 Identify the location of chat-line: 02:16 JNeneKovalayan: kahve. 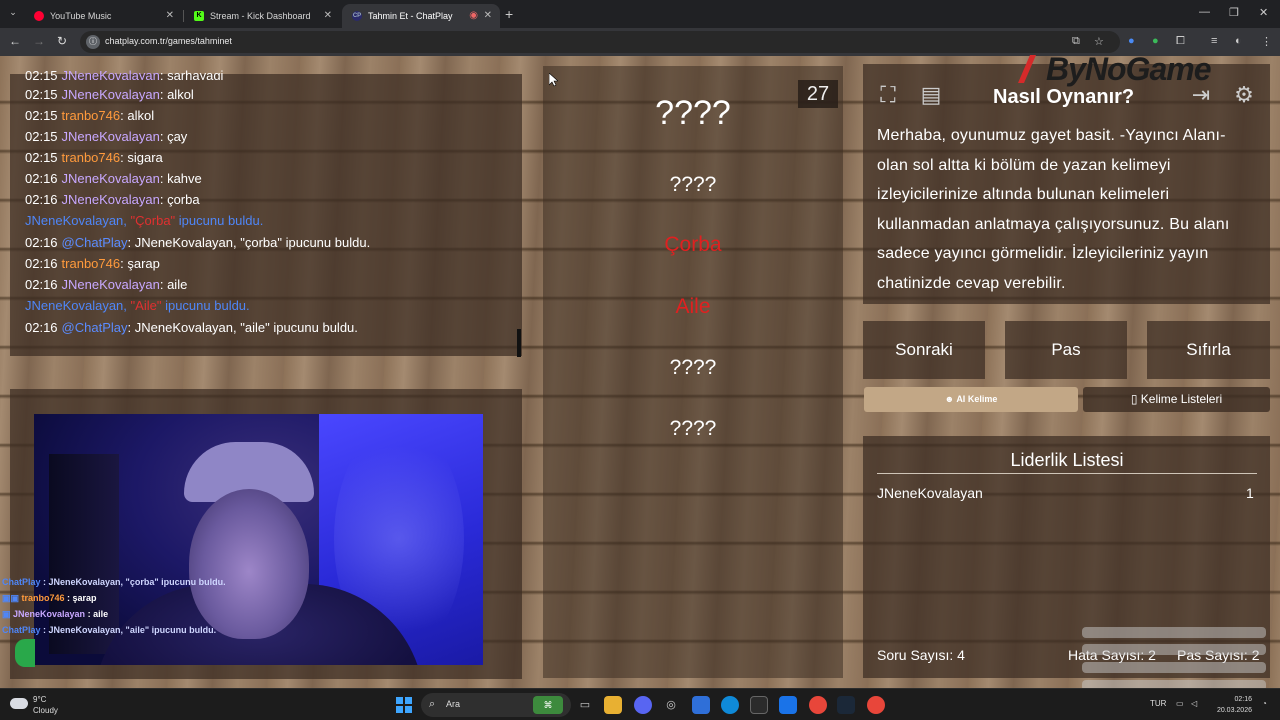
(113, 178).